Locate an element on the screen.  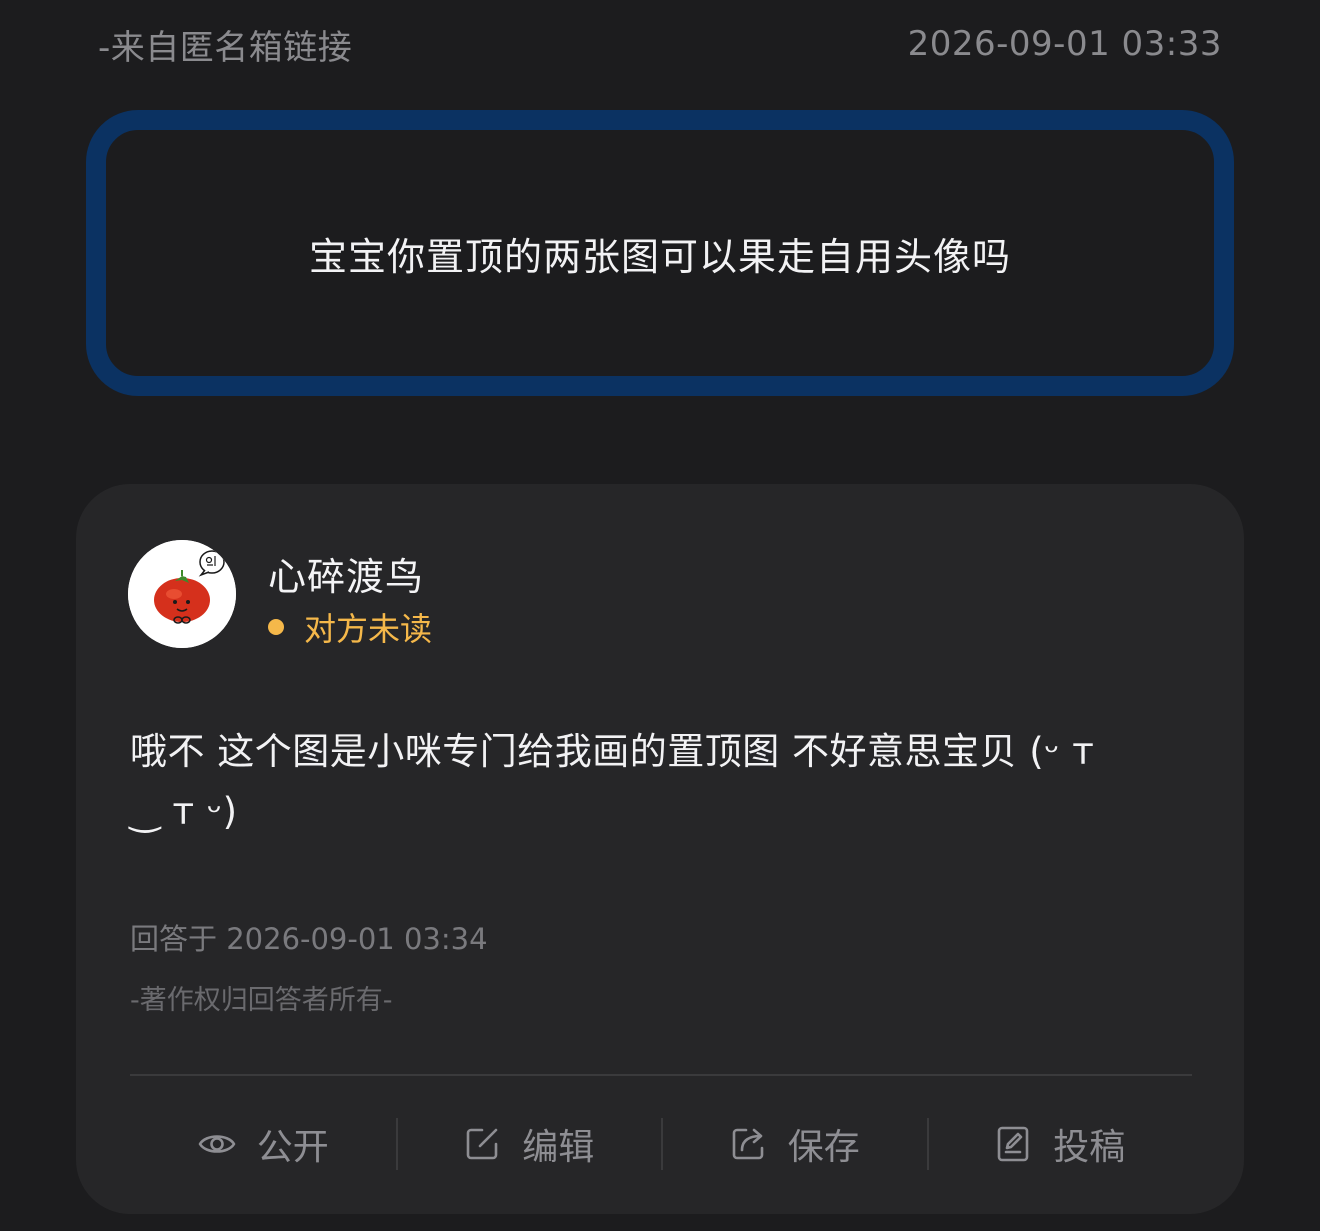
public-button: 公开 is located at coordinates (263, 1144).